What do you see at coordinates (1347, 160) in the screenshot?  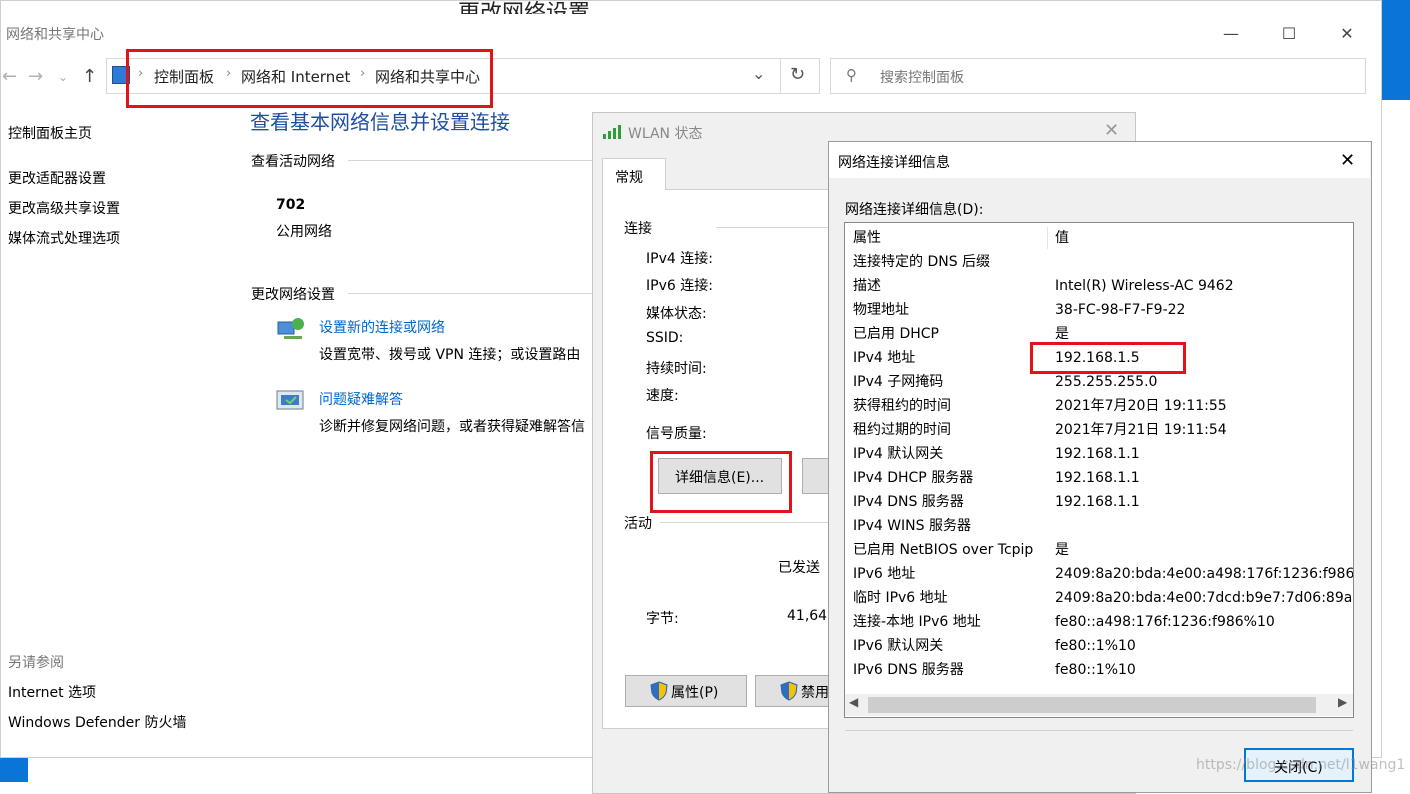 I see `details-close-icon: ✕` at bounding box center [1347, 160].